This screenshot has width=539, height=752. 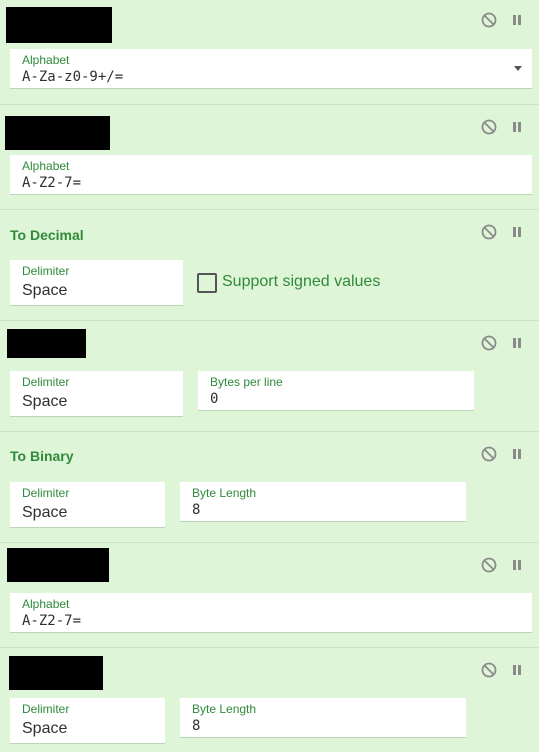 I want to click on field-value: 0, so click(x=214, y=399).